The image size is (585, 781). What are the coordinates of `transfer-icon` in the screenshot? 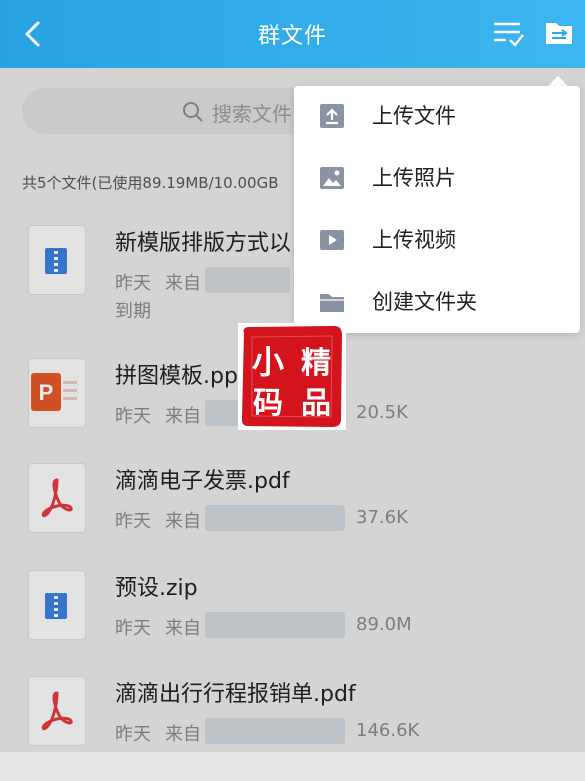 It's located at (559, 33).